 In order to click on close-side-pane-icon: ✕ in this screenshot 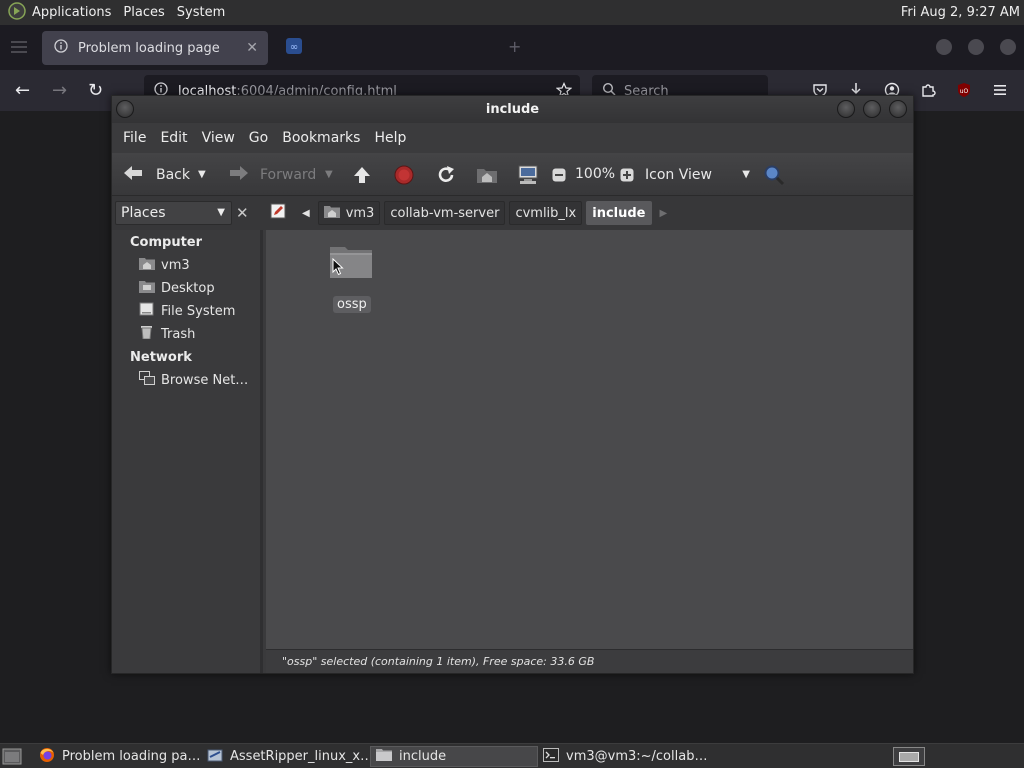, I will do `click(242, 213)`.